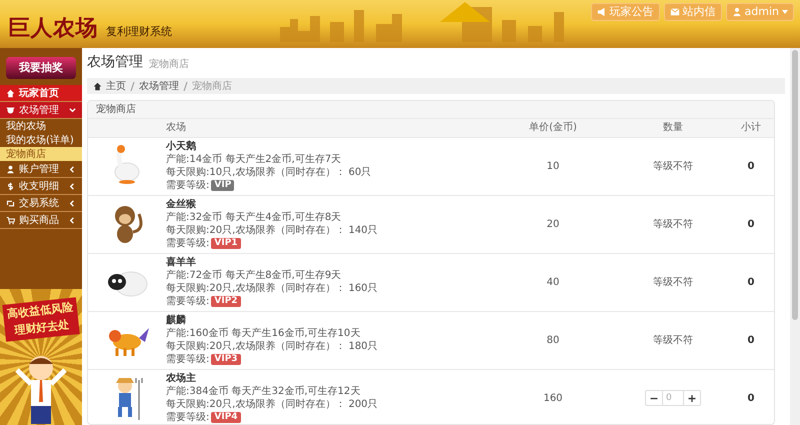  I want to click on menu-item: 账户管理, so click(41, 169).